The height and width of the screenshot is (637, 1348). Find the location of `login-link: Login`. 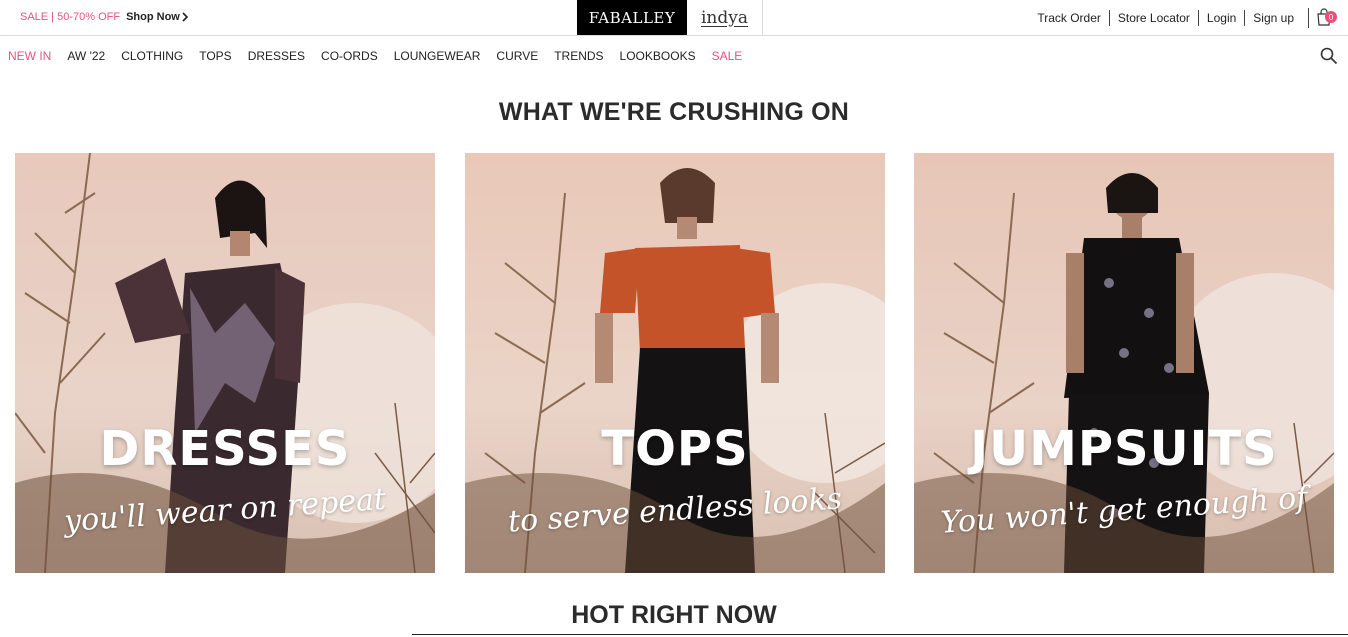

login-link: Login is located at coordinates (1220, 18).